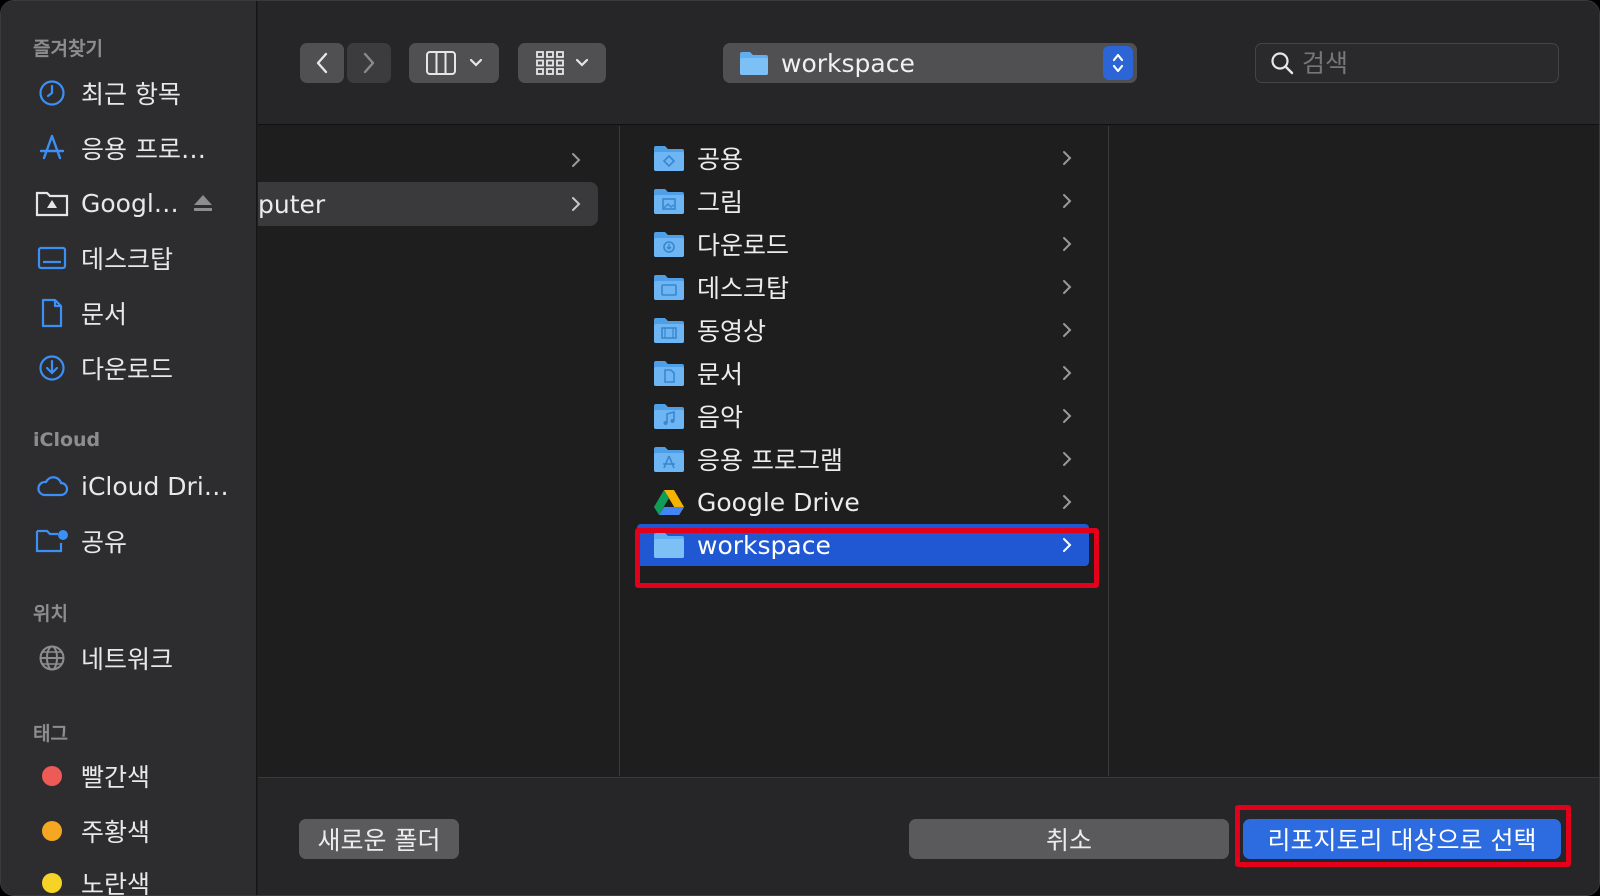  I want to click on group-by-button, so click(562, 63).